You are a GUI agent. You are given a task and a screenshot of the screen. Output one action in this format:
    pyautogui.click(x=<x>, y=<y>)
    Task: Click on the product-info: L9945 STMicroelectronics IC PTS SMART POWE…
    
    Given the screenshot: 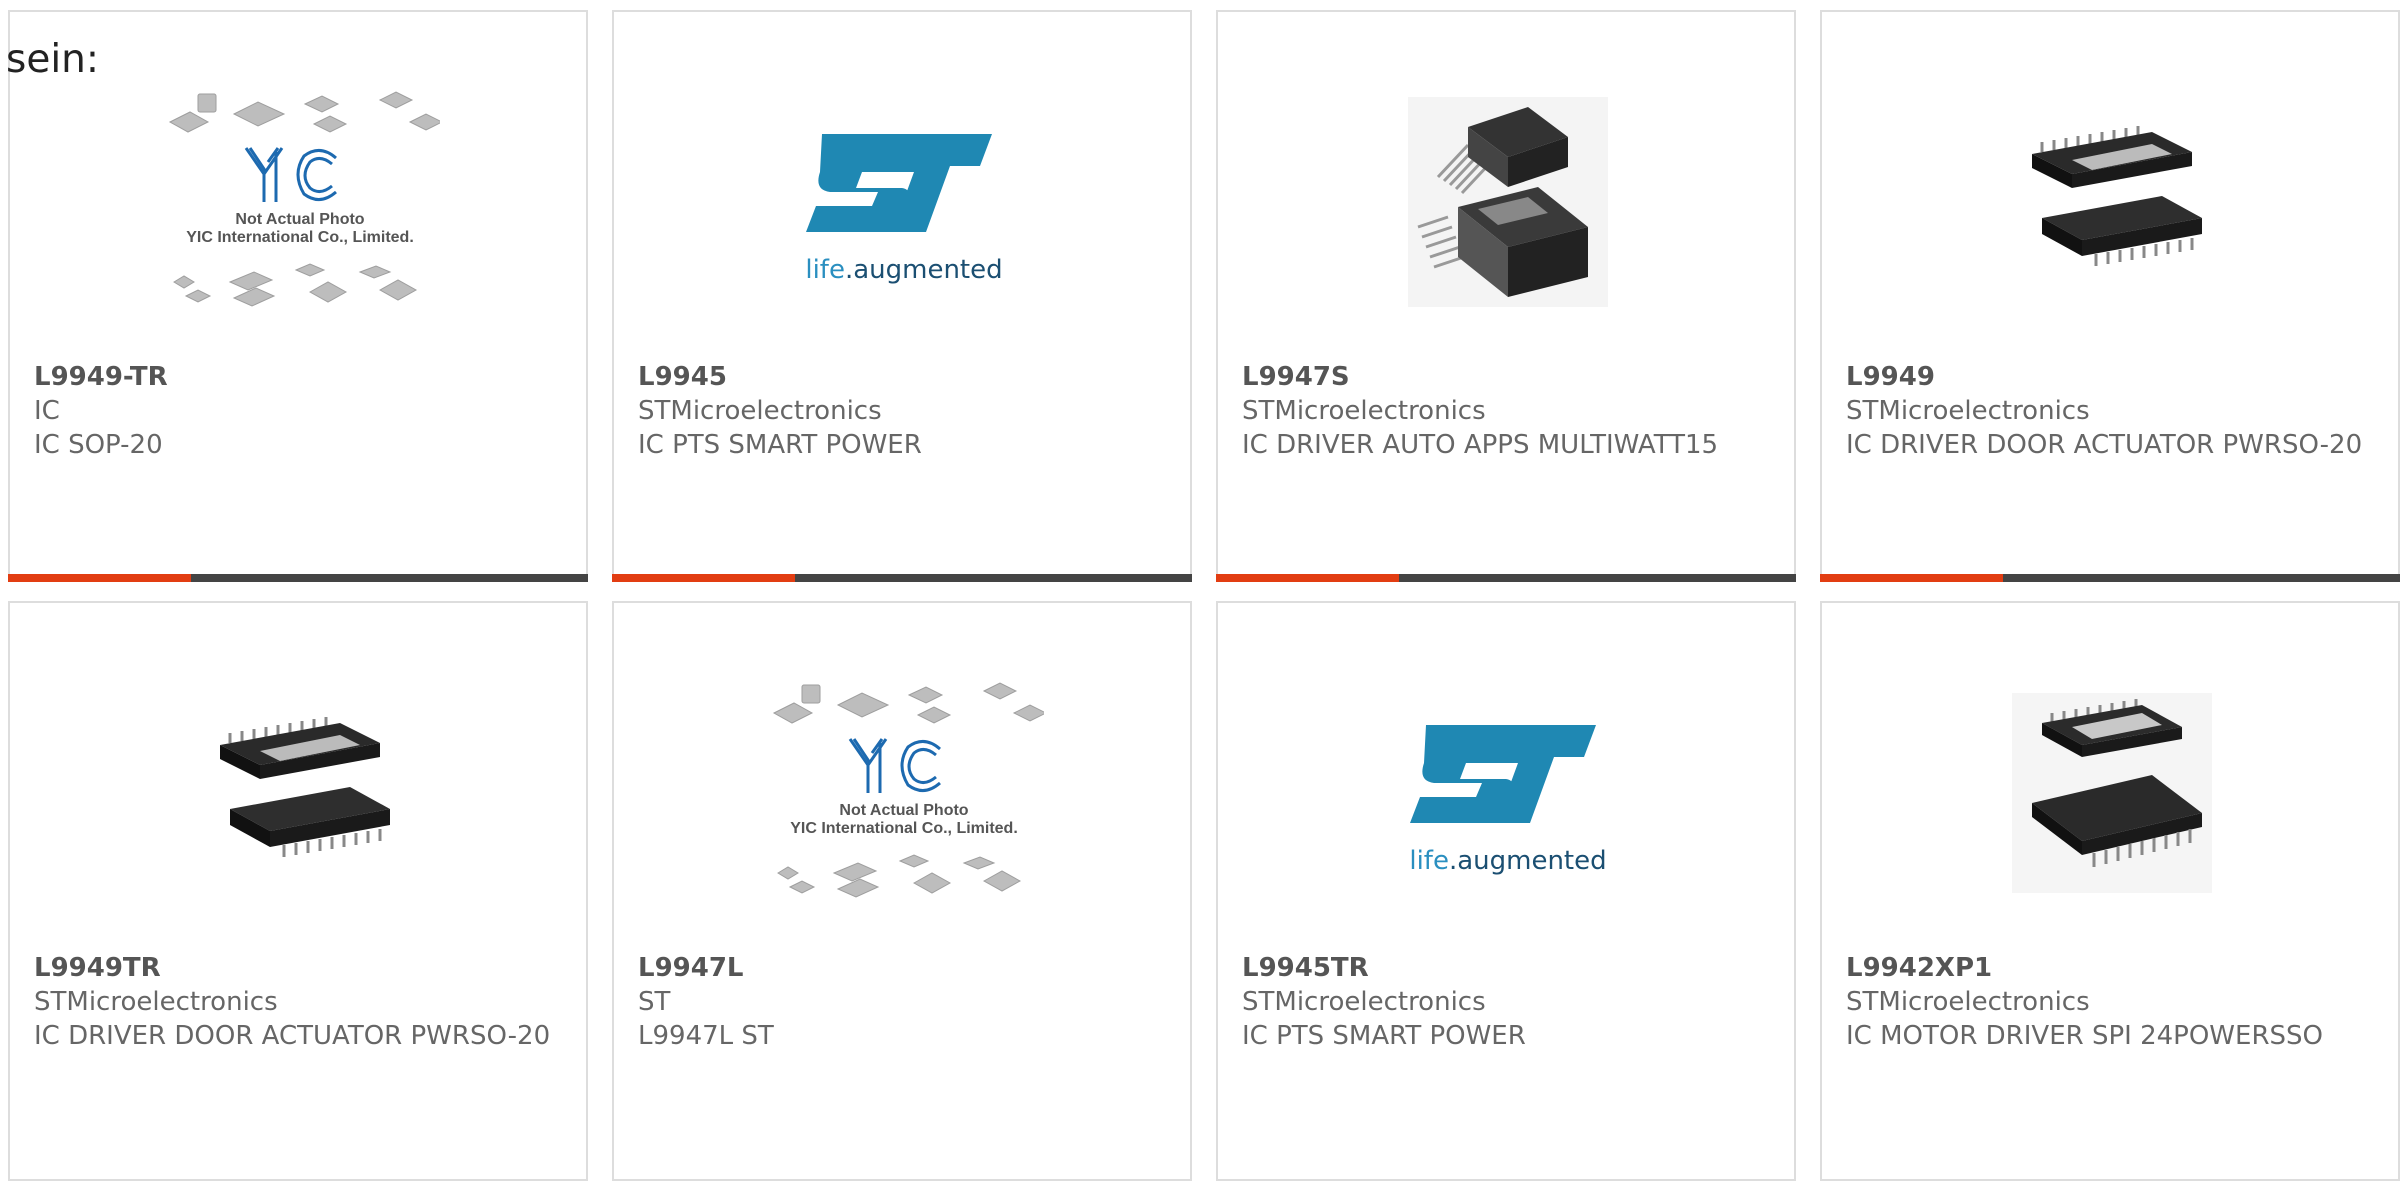 What is the action you would take?
    pyautogui.click(x=904, y=411)
    